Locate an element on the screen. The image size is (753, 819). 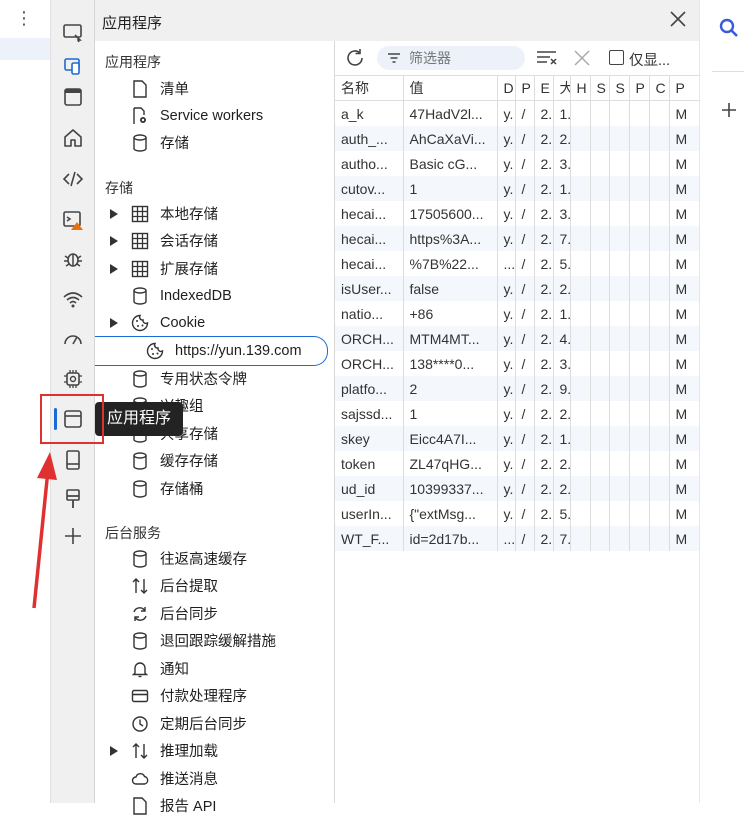
delete-selected-icon is located at coordinates (582, 58).